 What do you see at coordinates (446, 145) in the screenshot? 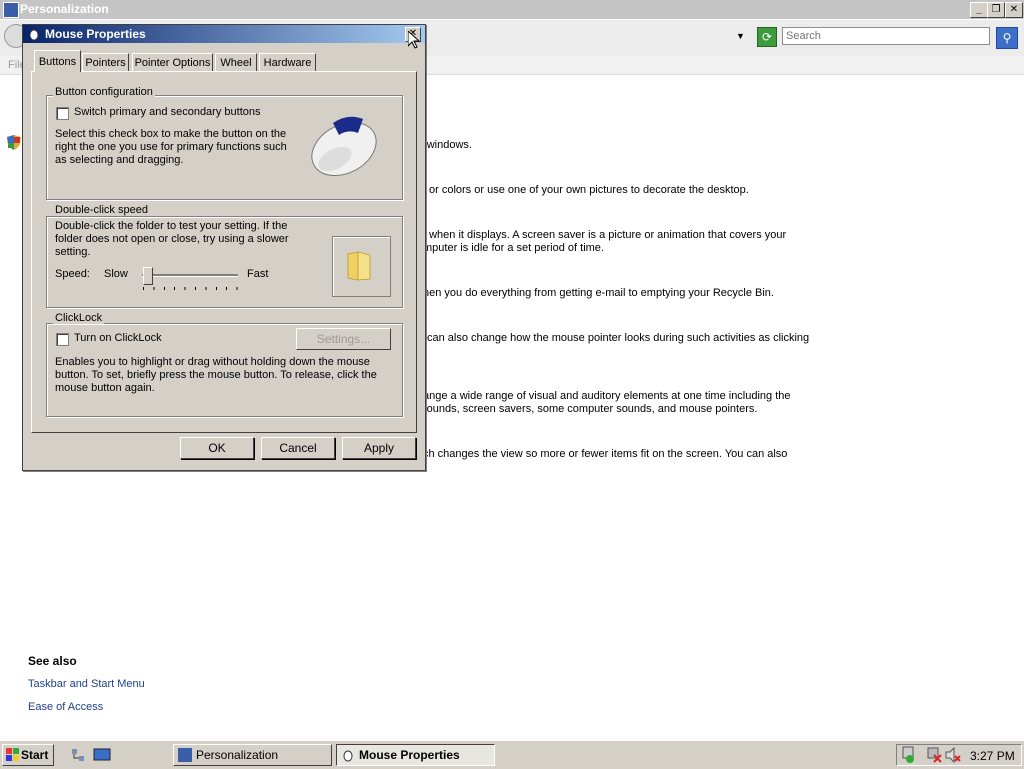
I see `theme-description: r windows.` at bounding box center [446, 145].